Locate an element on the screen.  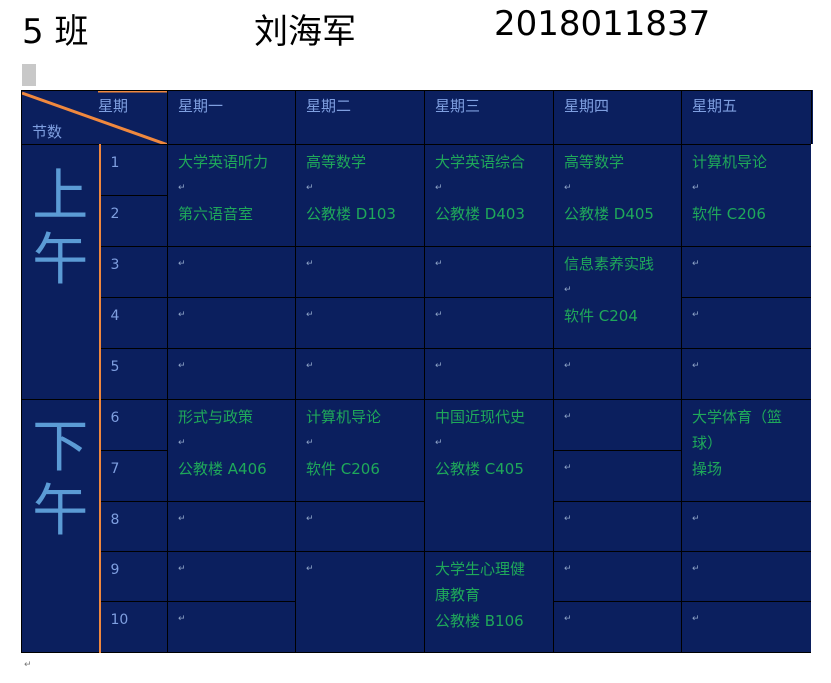
course-name: 大学英语听力 is located at coordinates (223, 162).